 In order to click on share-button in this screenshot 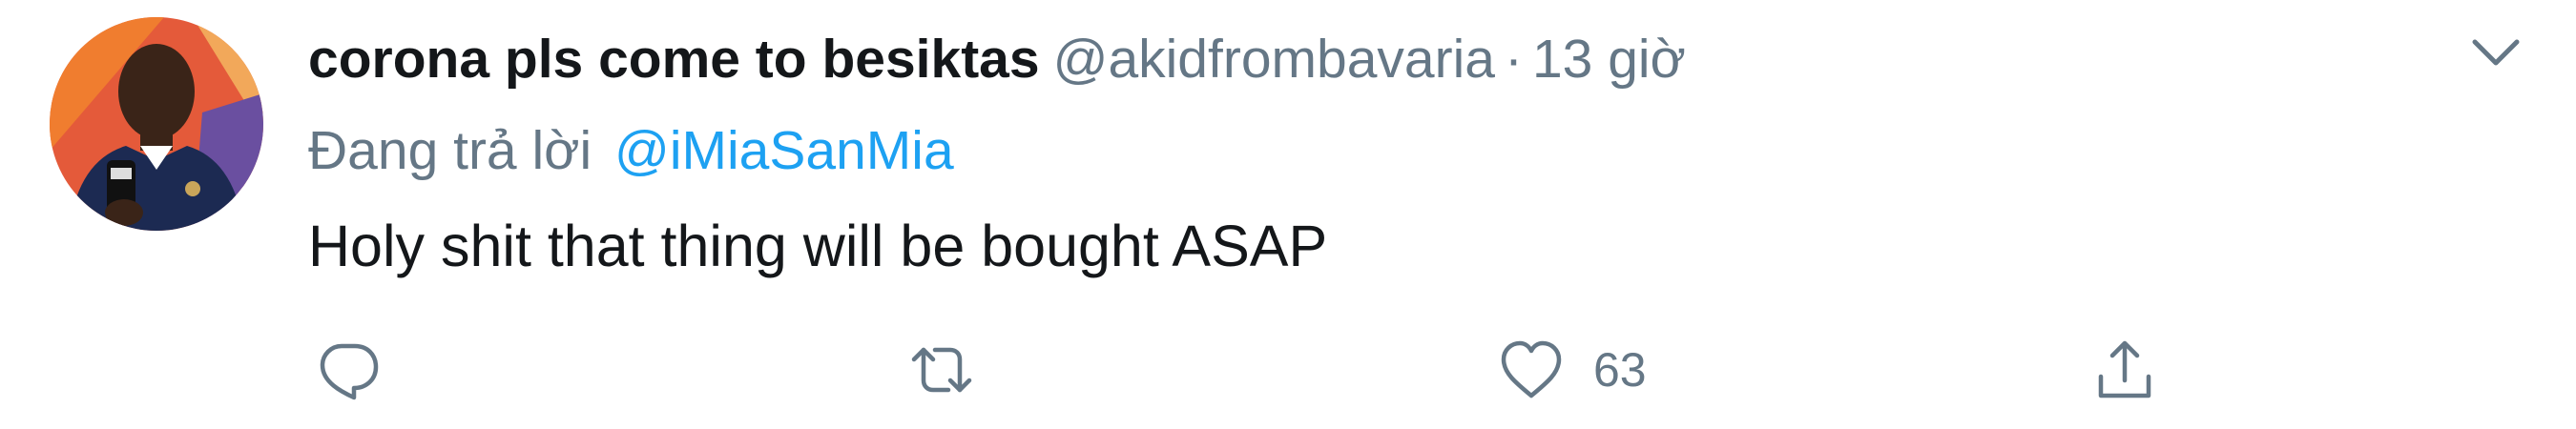, I will do `click(2124, 370)`.